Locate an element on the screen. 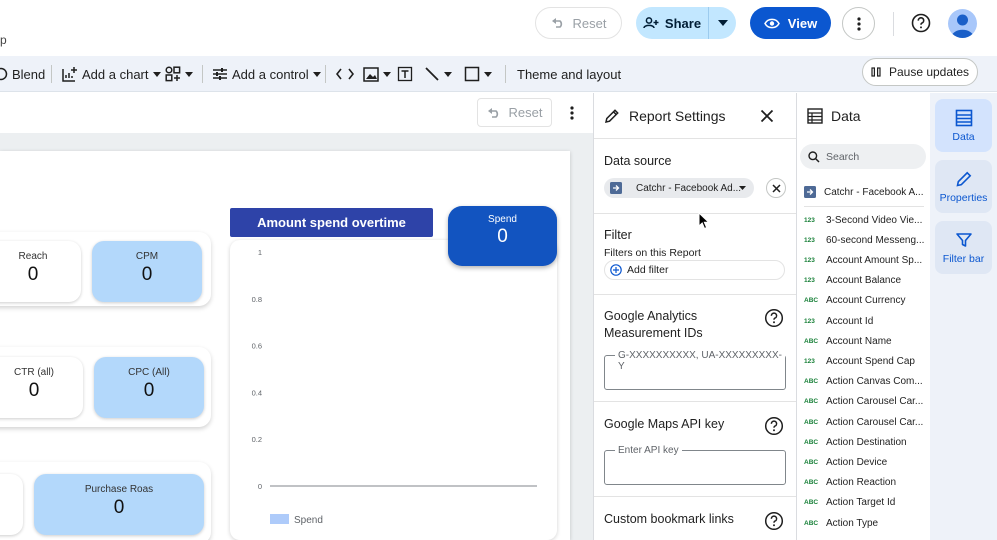 This screenshot has width=997, height=540. field-item: 123 Account Spend Cap is located at coordinates (866, 361).